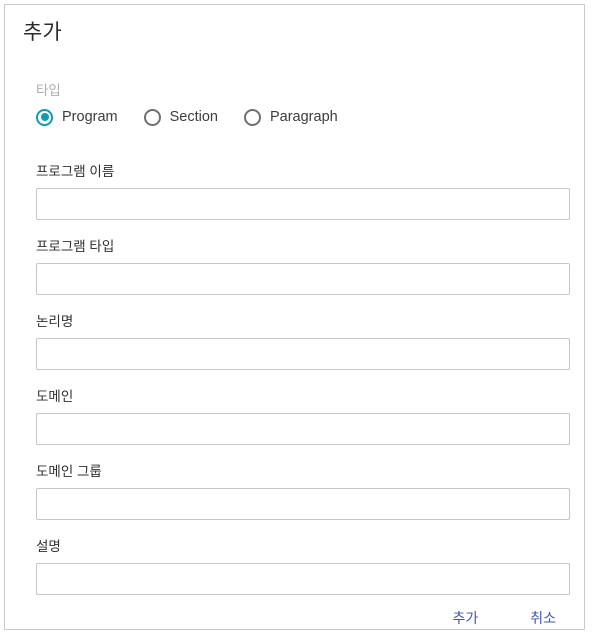 This screenshot has height=638, width=600. Describe the element at coordinates (303, 279) in the screenshot. I see `program-type-input` at that location.